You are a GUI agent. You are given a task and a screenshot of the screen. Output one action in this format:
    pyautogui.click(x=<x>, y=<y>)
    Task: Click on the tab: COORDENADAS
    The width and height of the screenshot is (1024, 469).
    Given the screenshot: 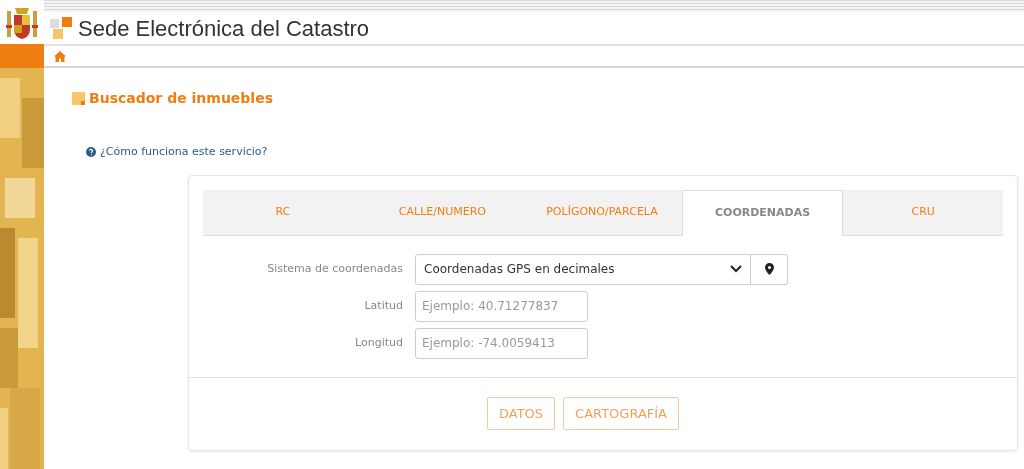 What is the action you would take?
    pyautogui.click(x=762, y=212)
    